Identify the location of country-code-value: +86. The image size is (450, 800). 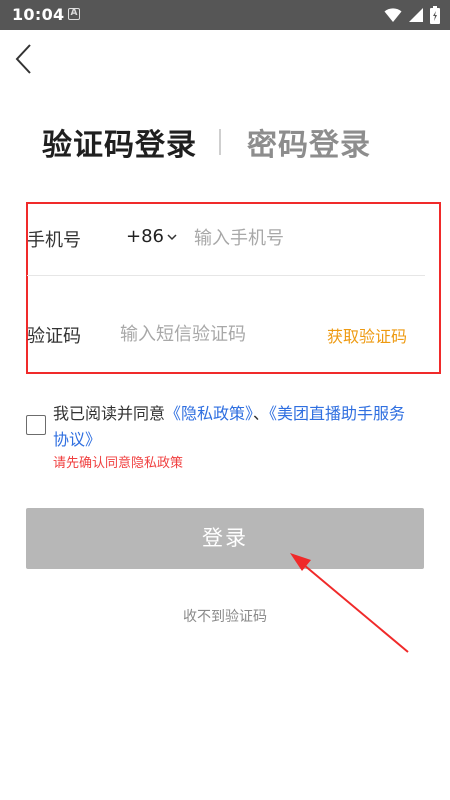
(145, 236).